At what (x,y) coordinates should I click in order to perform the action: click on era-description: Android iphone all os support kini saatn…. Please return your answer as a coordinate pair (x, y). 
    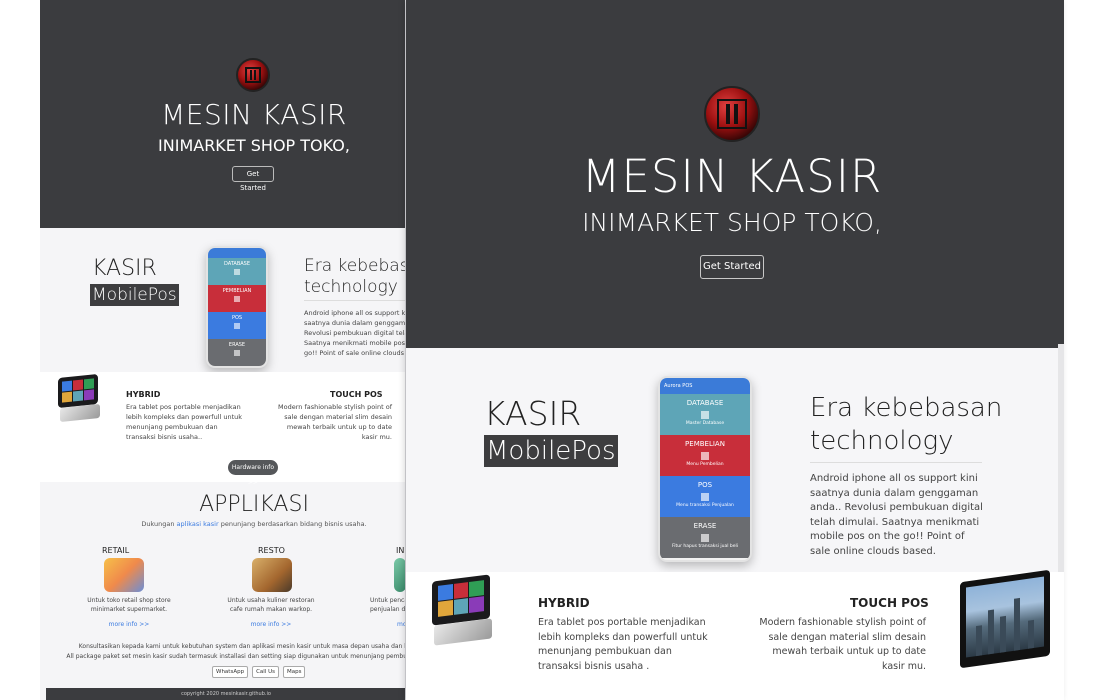
    Looking at the image, I should click on (896, 515).